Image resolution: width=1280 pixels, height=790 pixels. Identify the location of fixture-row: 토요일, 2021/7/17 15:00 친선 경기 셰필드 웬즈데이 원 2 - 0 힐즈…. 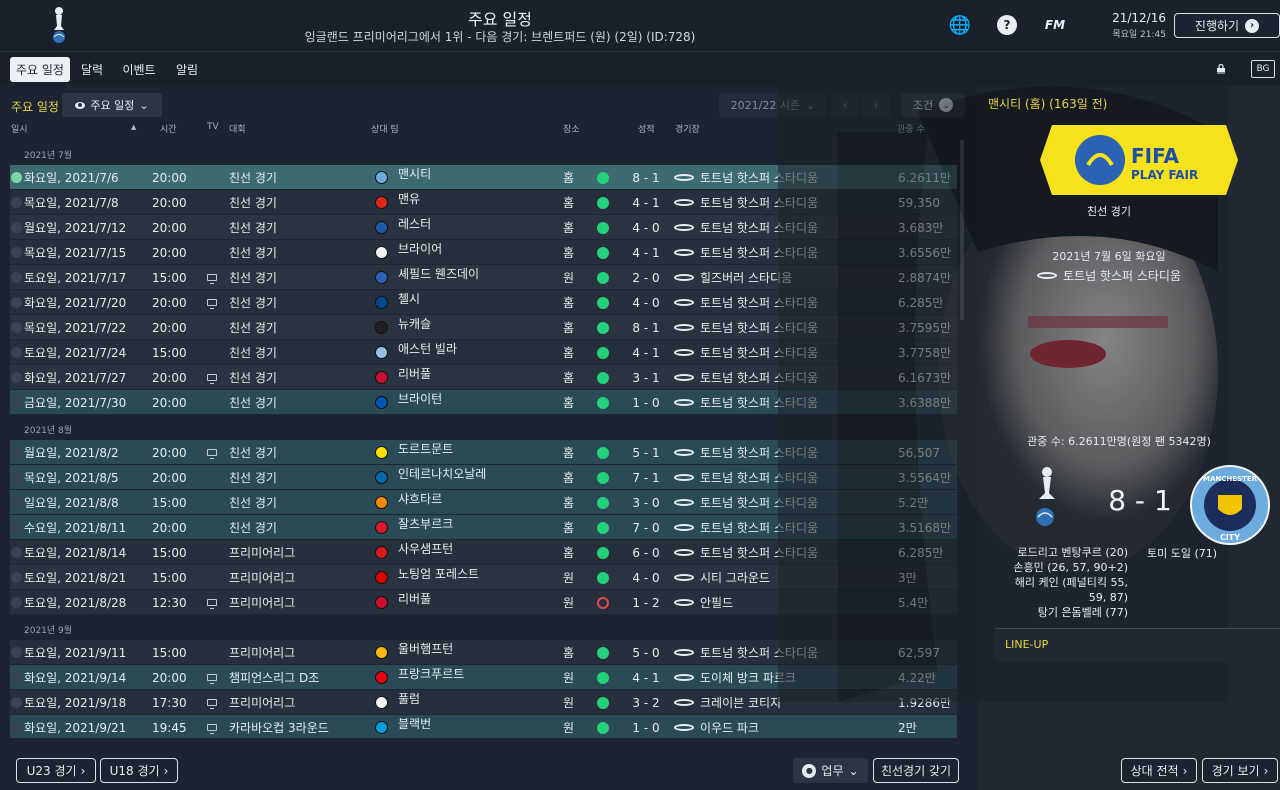
(483, 277).